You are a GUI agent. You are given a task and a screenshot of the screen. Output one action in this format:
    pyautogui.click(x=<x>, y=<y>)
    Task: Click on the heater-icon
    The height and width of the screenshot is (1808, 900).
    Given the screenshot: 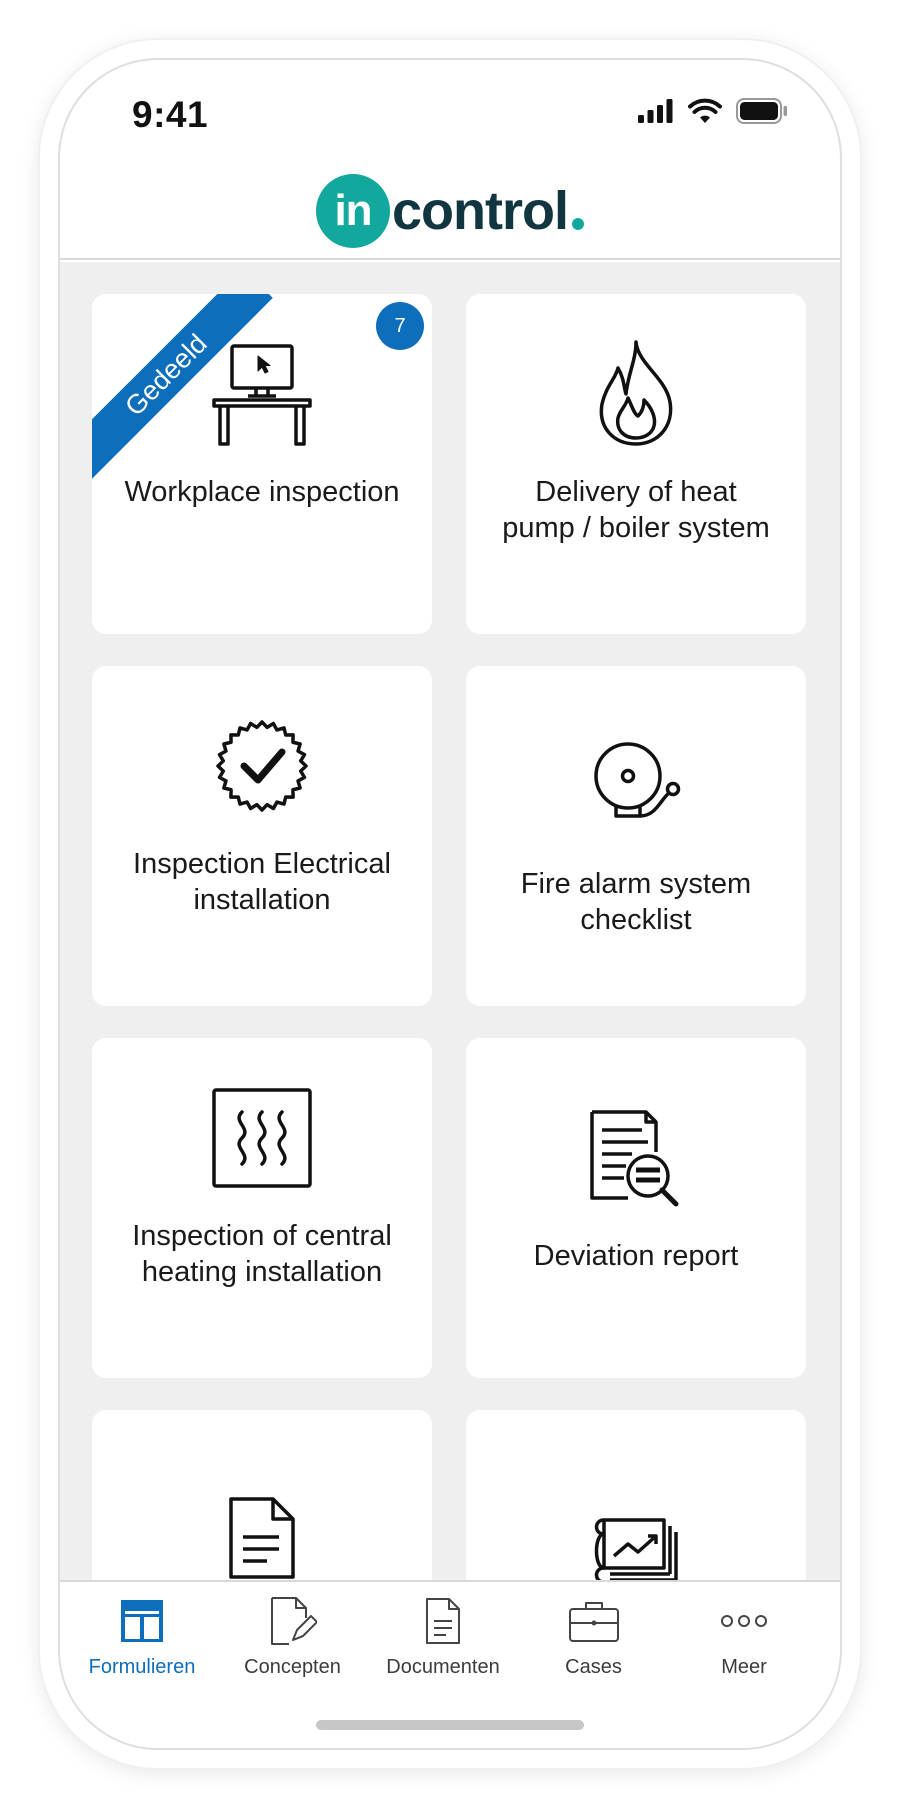 What is the action you would take?
    pyautogui.click(x=262, y=1138)
    